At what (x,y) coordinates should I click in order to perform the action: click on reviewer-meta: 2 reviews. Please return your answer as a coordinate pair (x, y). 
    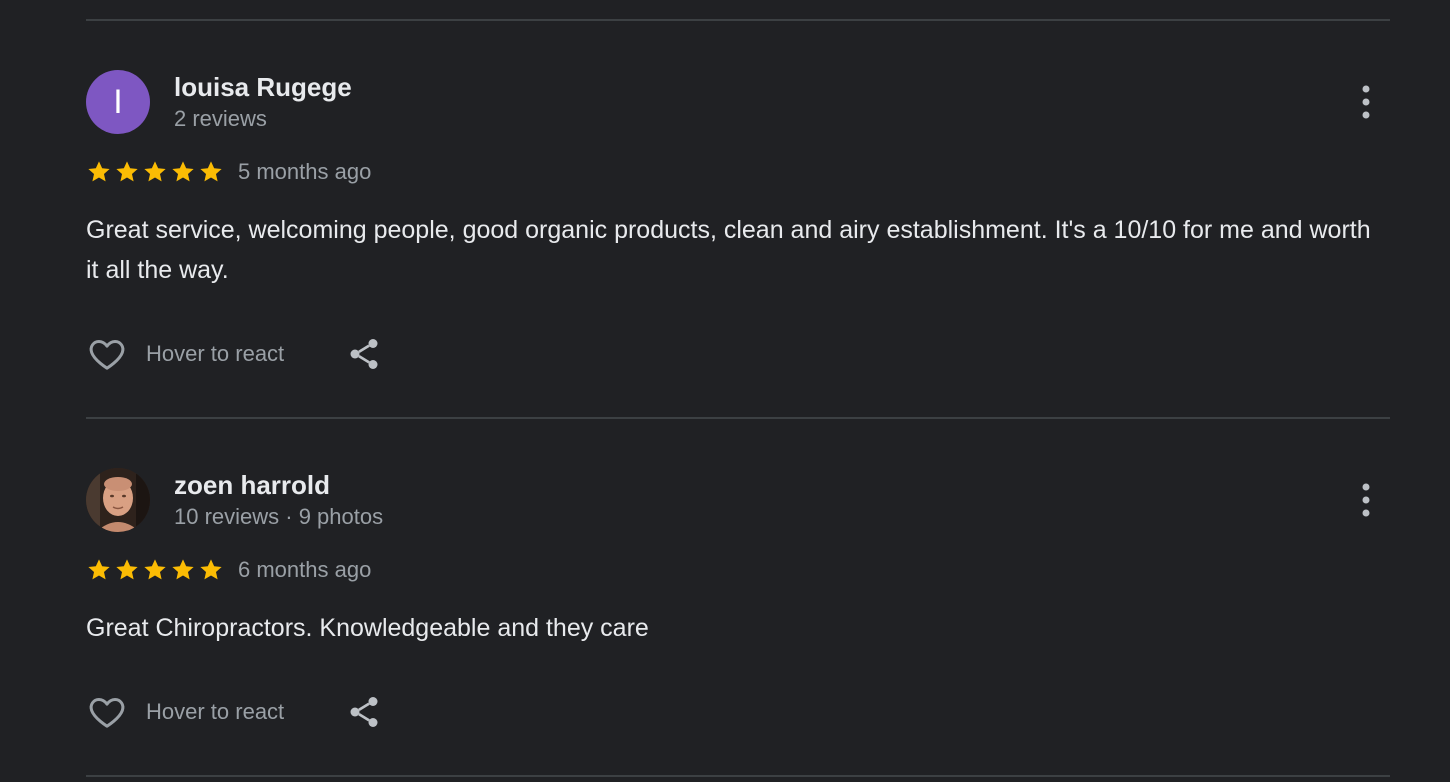
    Looking at the image, I should click on (220, 118).